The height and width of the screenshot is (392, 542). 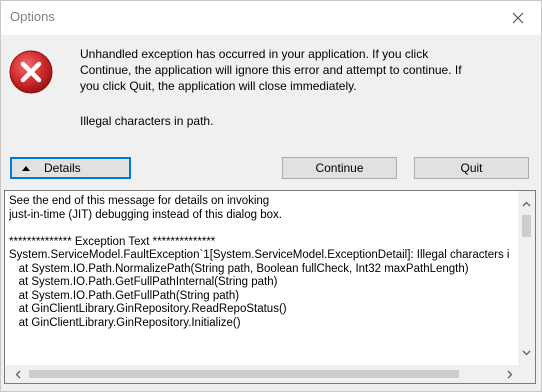 I want to click on continue-button-label: Continue, so click(x=339, y=168).